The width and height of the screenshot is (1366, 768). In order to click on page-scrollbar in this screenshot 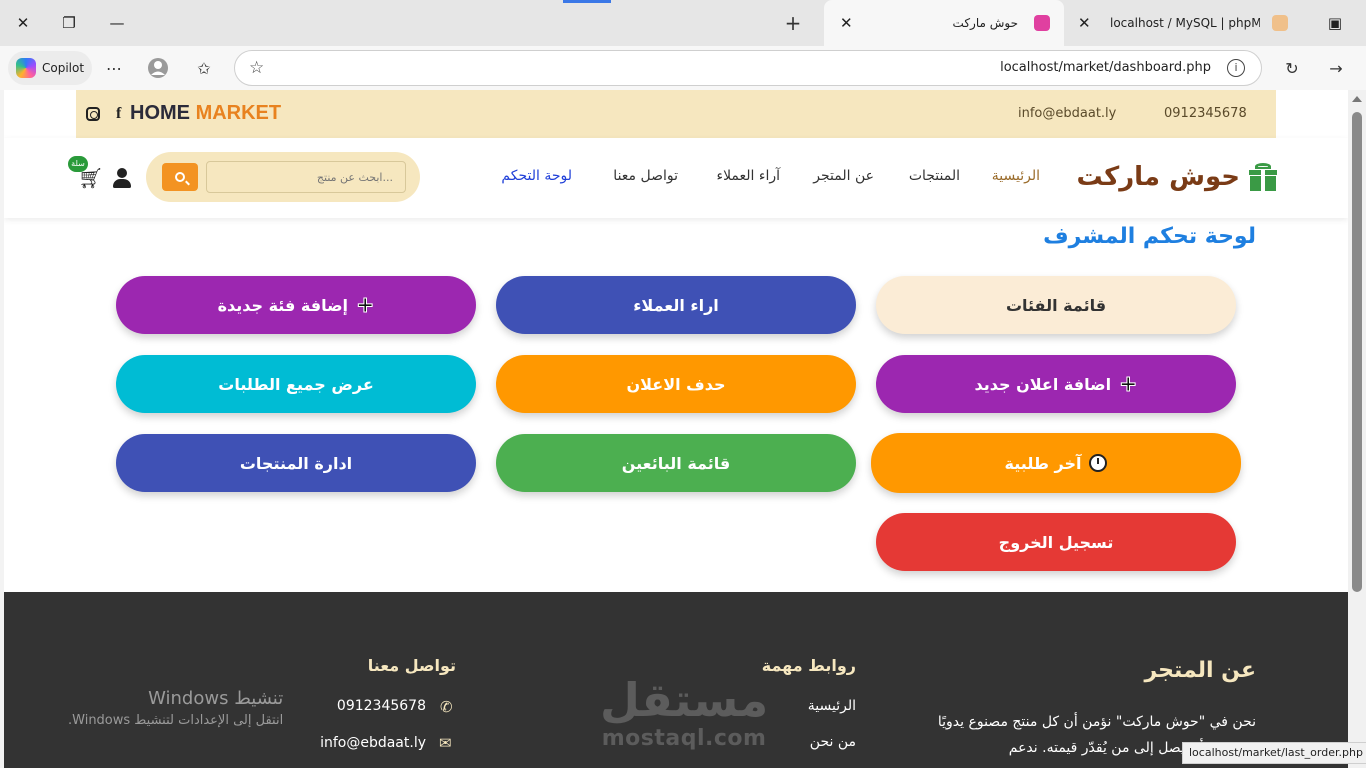, I will do `click(1357, 429)`.